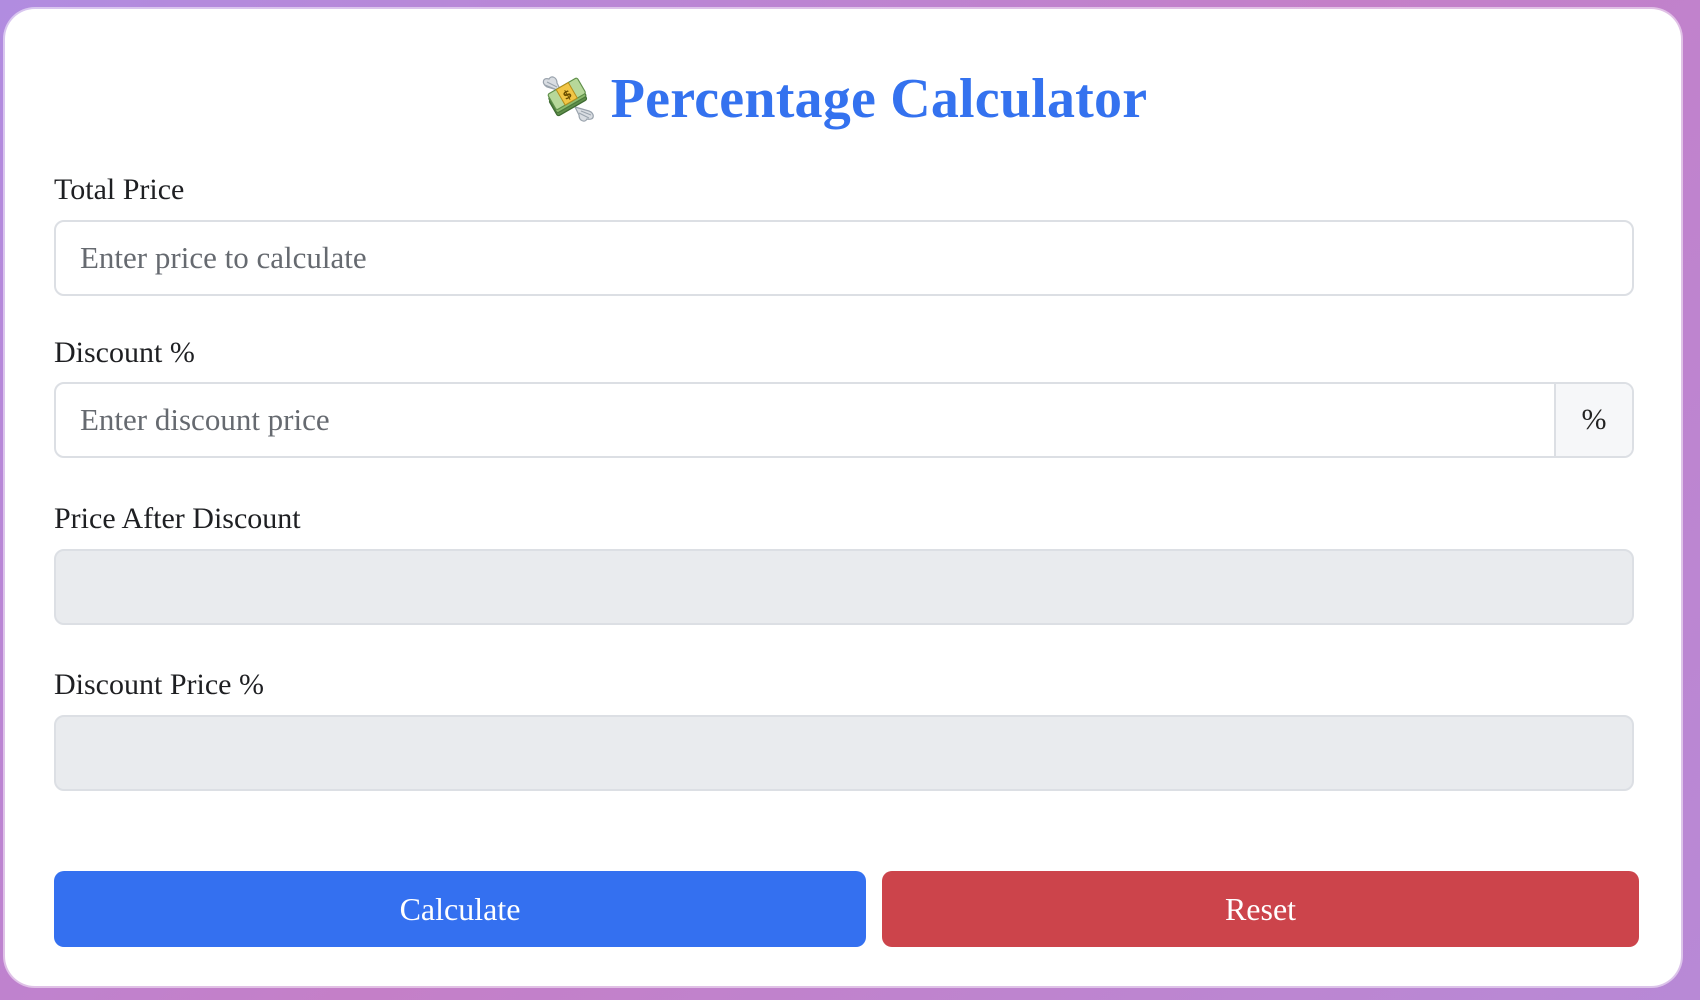  I want to click on discount-input, so click(805, 420).